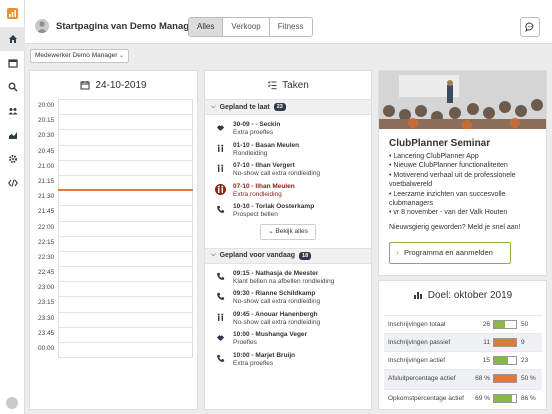 The width and height of the screenshot is (552, 414). What do you see at coordinates (463, 379) in the screenshot?
I see `goal-row: Afsluitpercentage actief 68 % 50 %` at bounding box center [463, 379].